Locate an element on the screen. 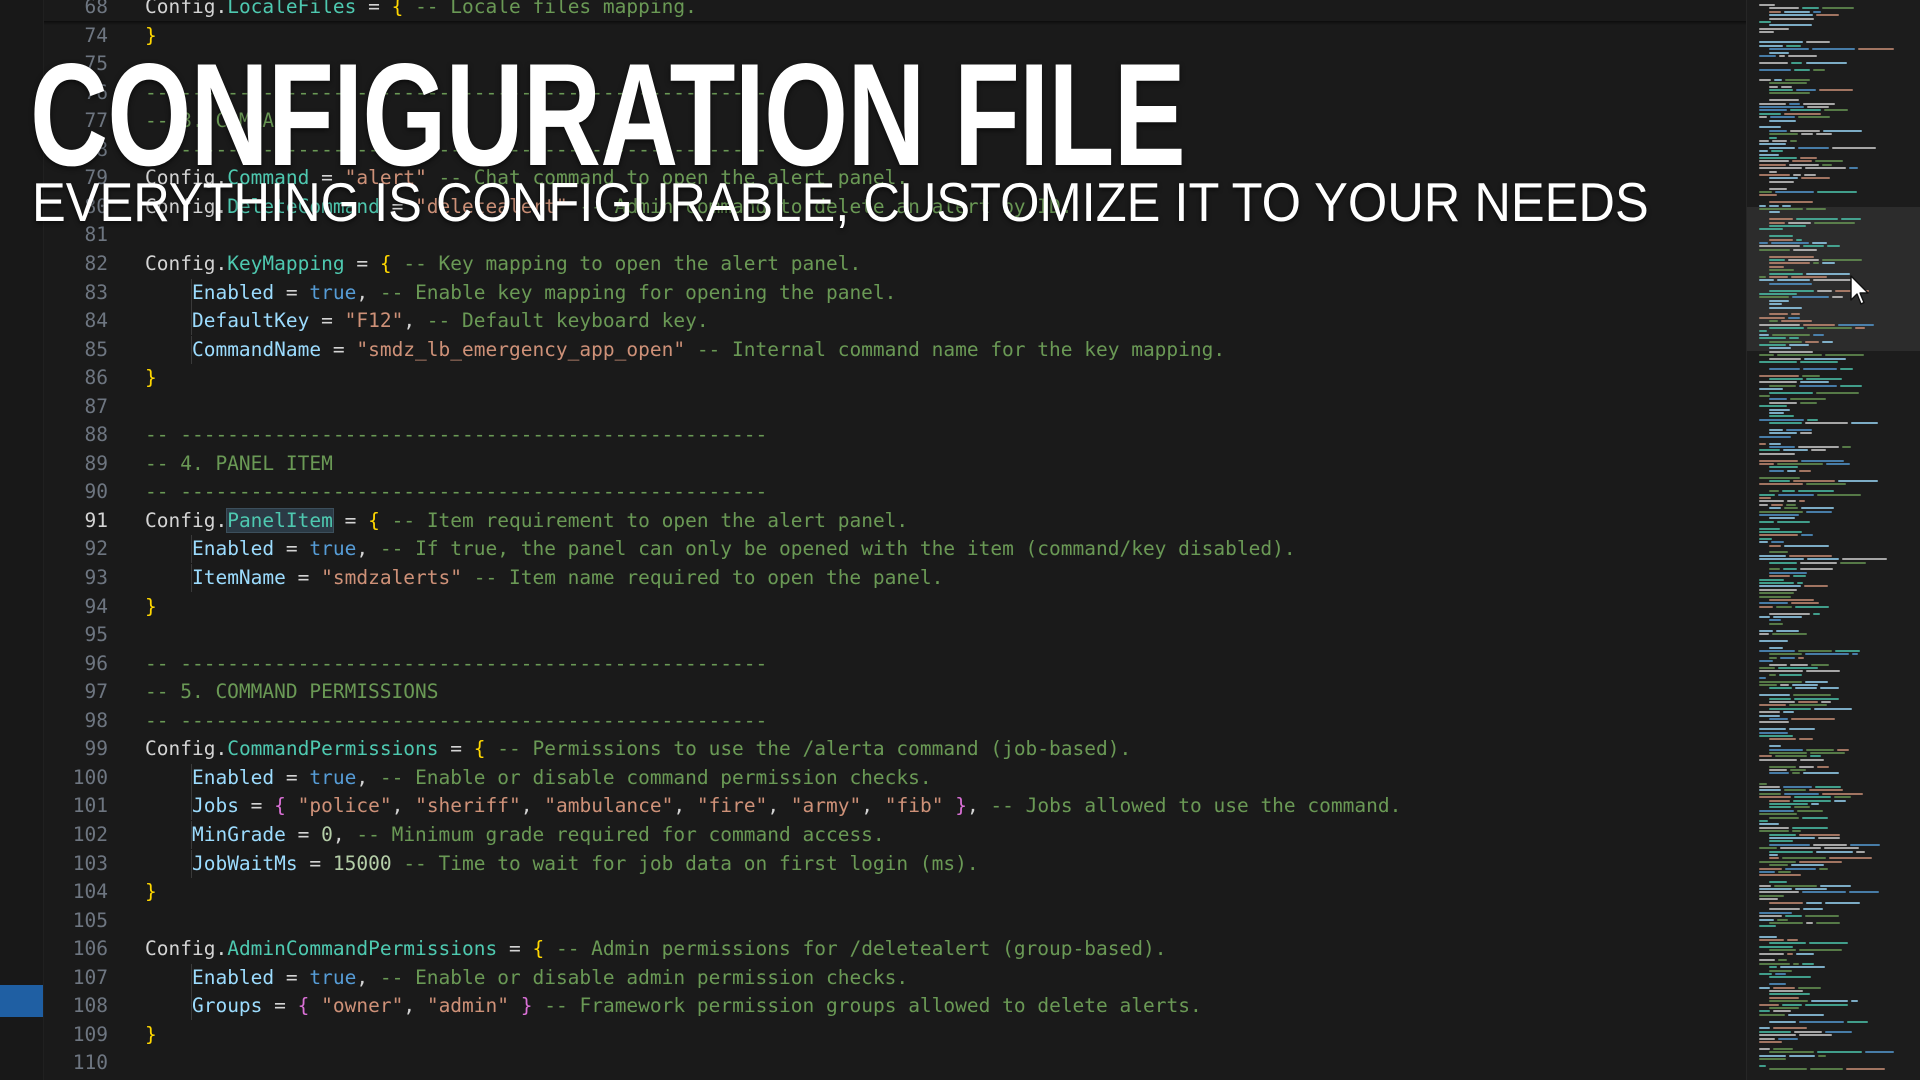 The width and height of the screenshot is (1920, 1080). code-line: 109} is located at coordinates (894, 1035).